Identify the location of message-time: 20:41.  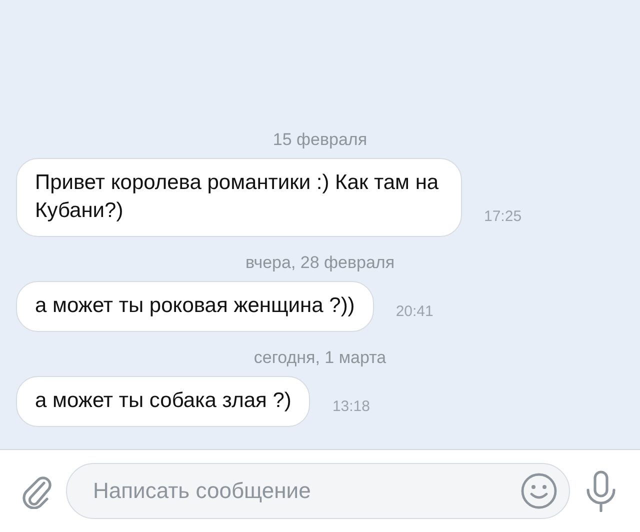
(415, 311).